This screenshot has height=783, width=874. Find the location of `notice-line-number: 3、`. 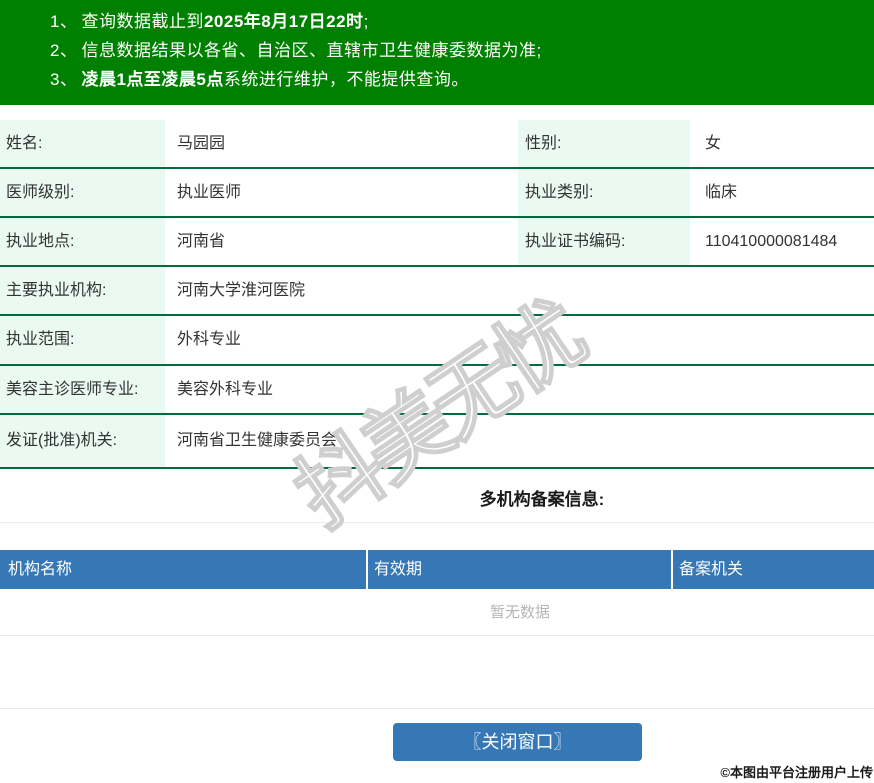

notice-line-number: 3、 is located at coordinates (64, 79).